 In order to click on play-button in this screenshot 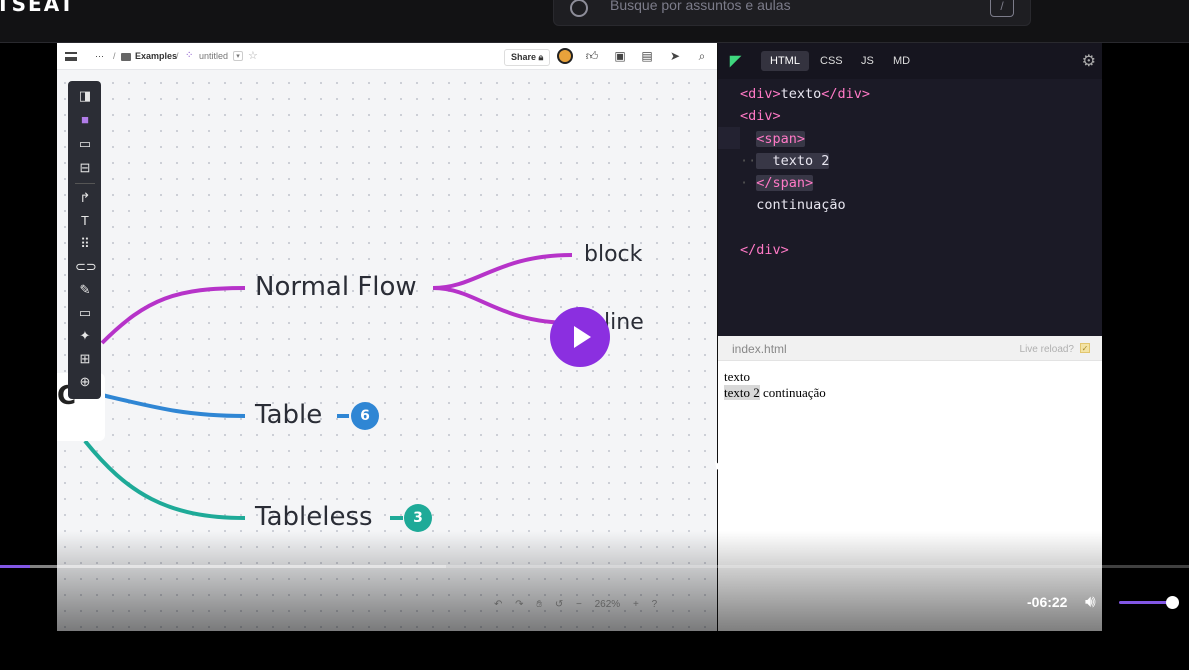, I will do `click(580, 337)`.